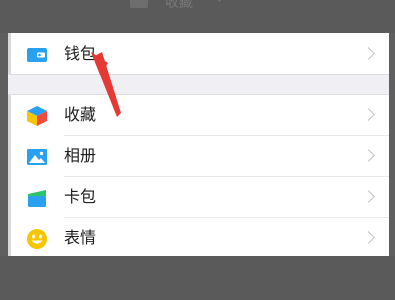  I want to click on annotation-arrow-icon, so click(106, 84).